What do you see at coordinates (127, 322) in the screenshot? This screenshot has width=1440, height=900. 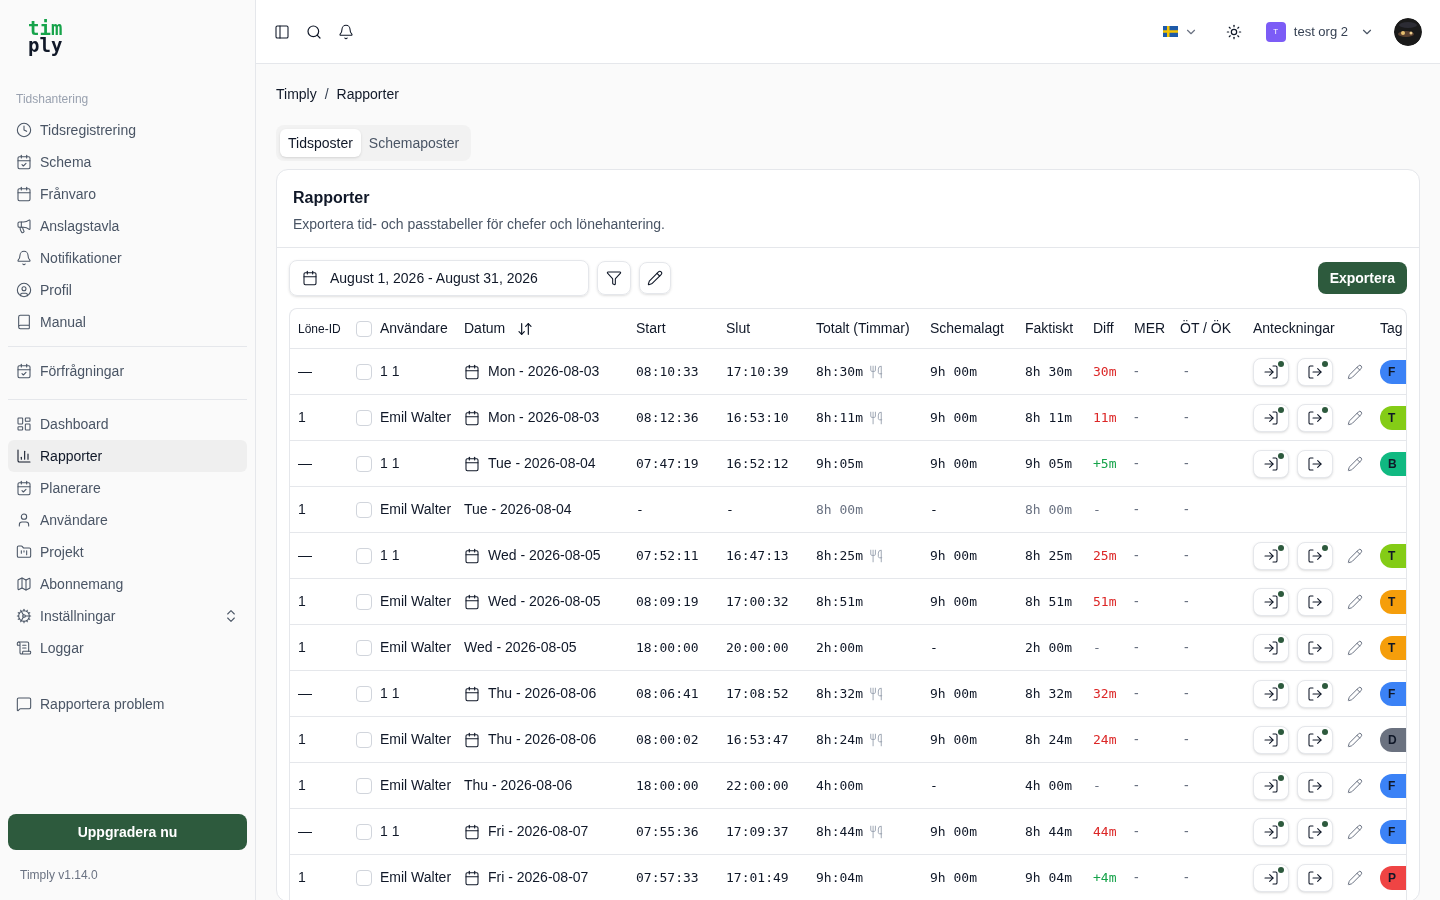 I see `sidebar-item: Manual` at bounding box center [127, 322].